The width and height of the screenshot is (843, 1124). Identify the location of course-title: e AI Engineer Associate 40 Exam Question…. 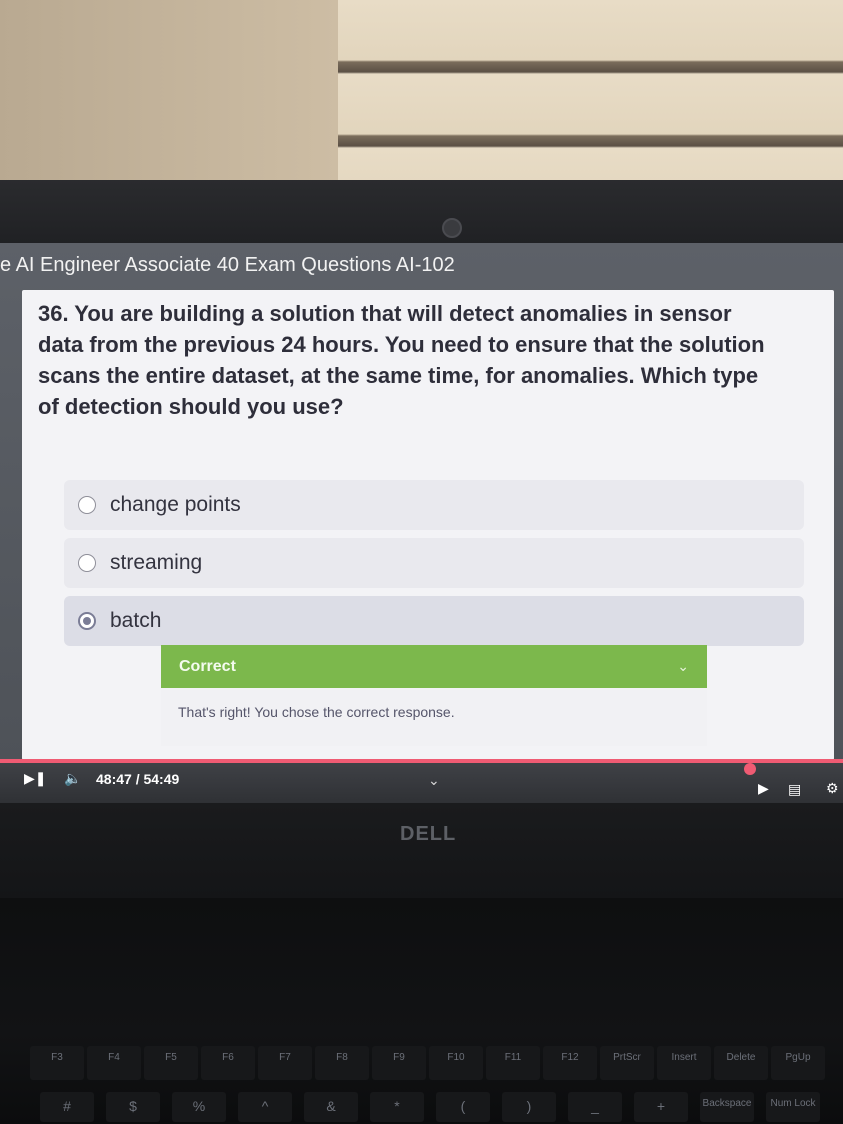
(227, 265).